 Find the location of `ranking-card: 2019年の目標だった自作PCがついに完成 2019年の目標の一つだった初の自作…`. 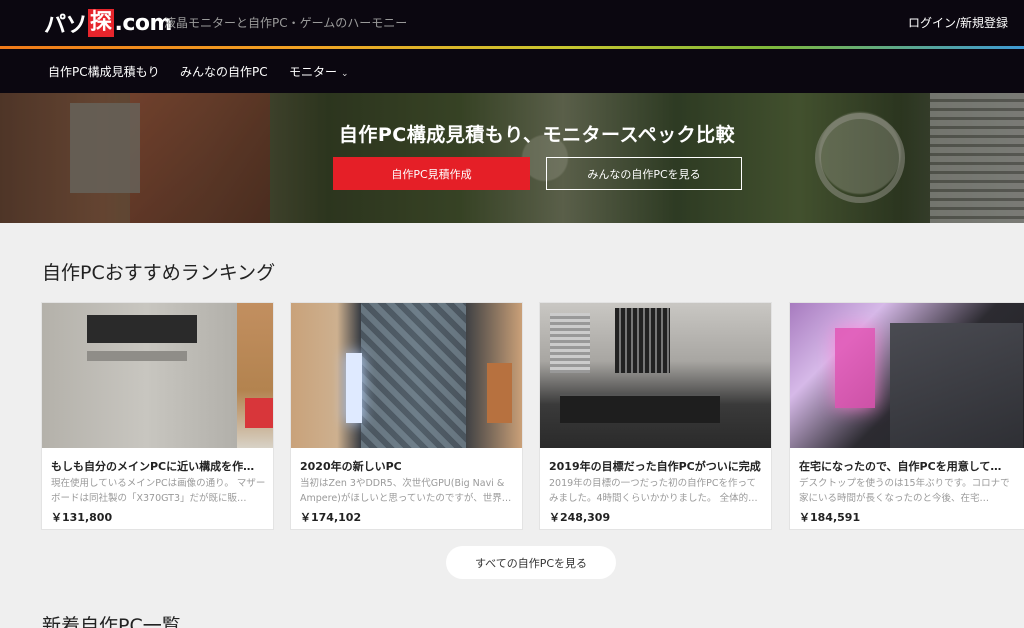

ranking-card: 2019年の目標だった自作PCがついに完成 2019年の目標の一つだった初の自作… is located at coordinates (655, 416).